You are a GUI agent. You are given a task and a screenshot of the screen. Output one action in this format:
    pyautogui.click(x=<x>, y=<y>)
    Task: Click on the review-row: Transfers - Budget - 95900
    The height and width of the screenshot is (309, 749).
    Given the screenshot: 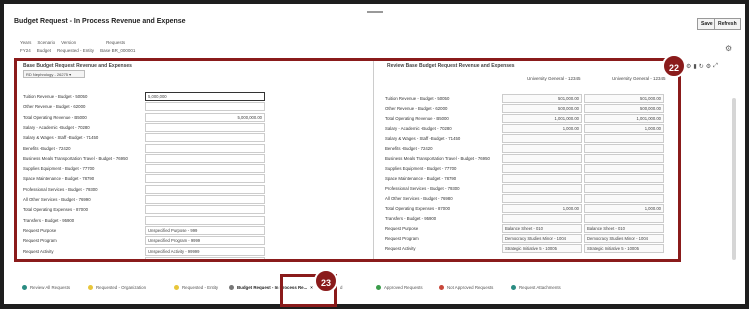 What is the action you would take?
    pyautogui.click(x=530, y=219)
    